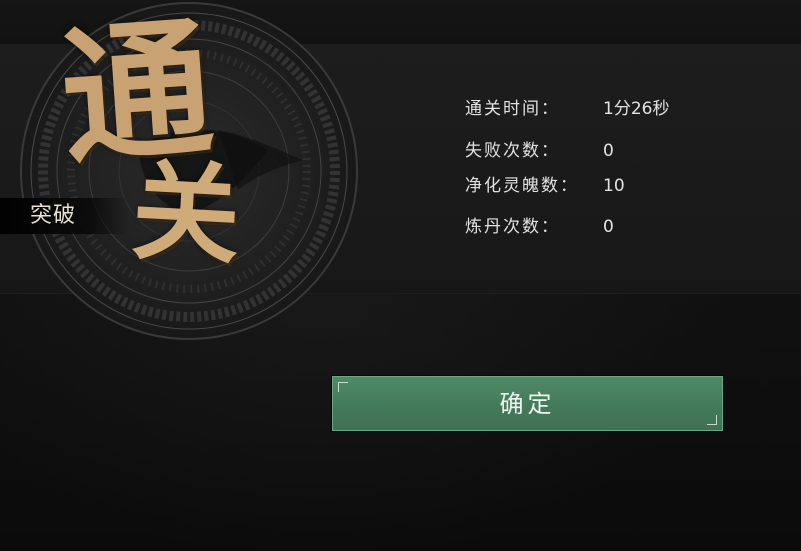 Image resolution: width=801 pixels, height=551 pixels. I want to click on clear-title-char-2: 关, so click(186, 214).